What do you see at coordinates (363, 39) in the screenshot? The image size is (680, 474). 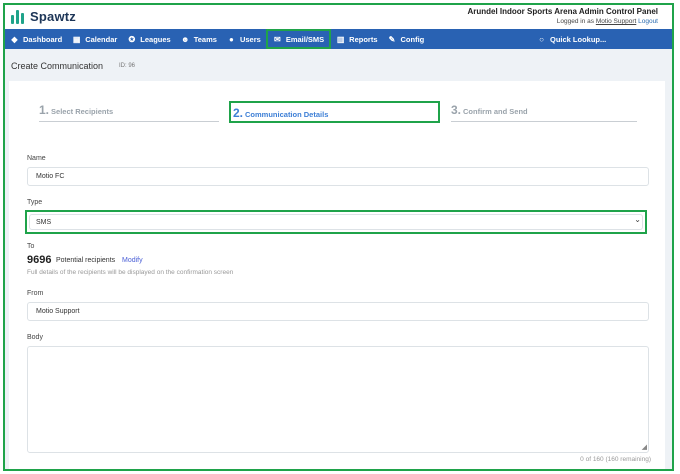 I see `nav-label: Reports` at bounding box center [363, 39].